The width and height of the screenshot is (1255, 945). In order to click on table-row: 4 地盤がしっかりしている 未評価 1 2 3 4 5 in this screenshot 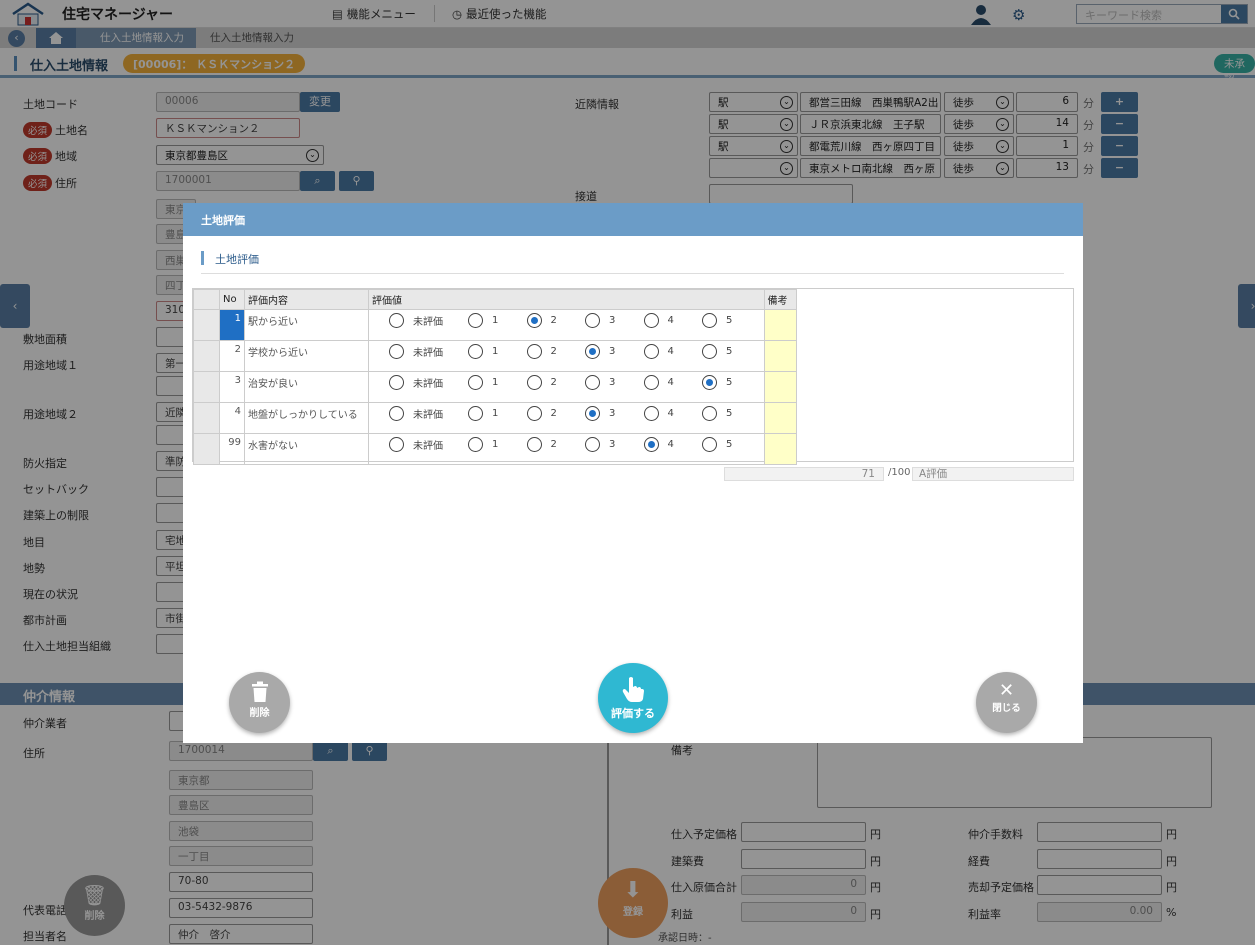, I will do `click(495, 418)`.